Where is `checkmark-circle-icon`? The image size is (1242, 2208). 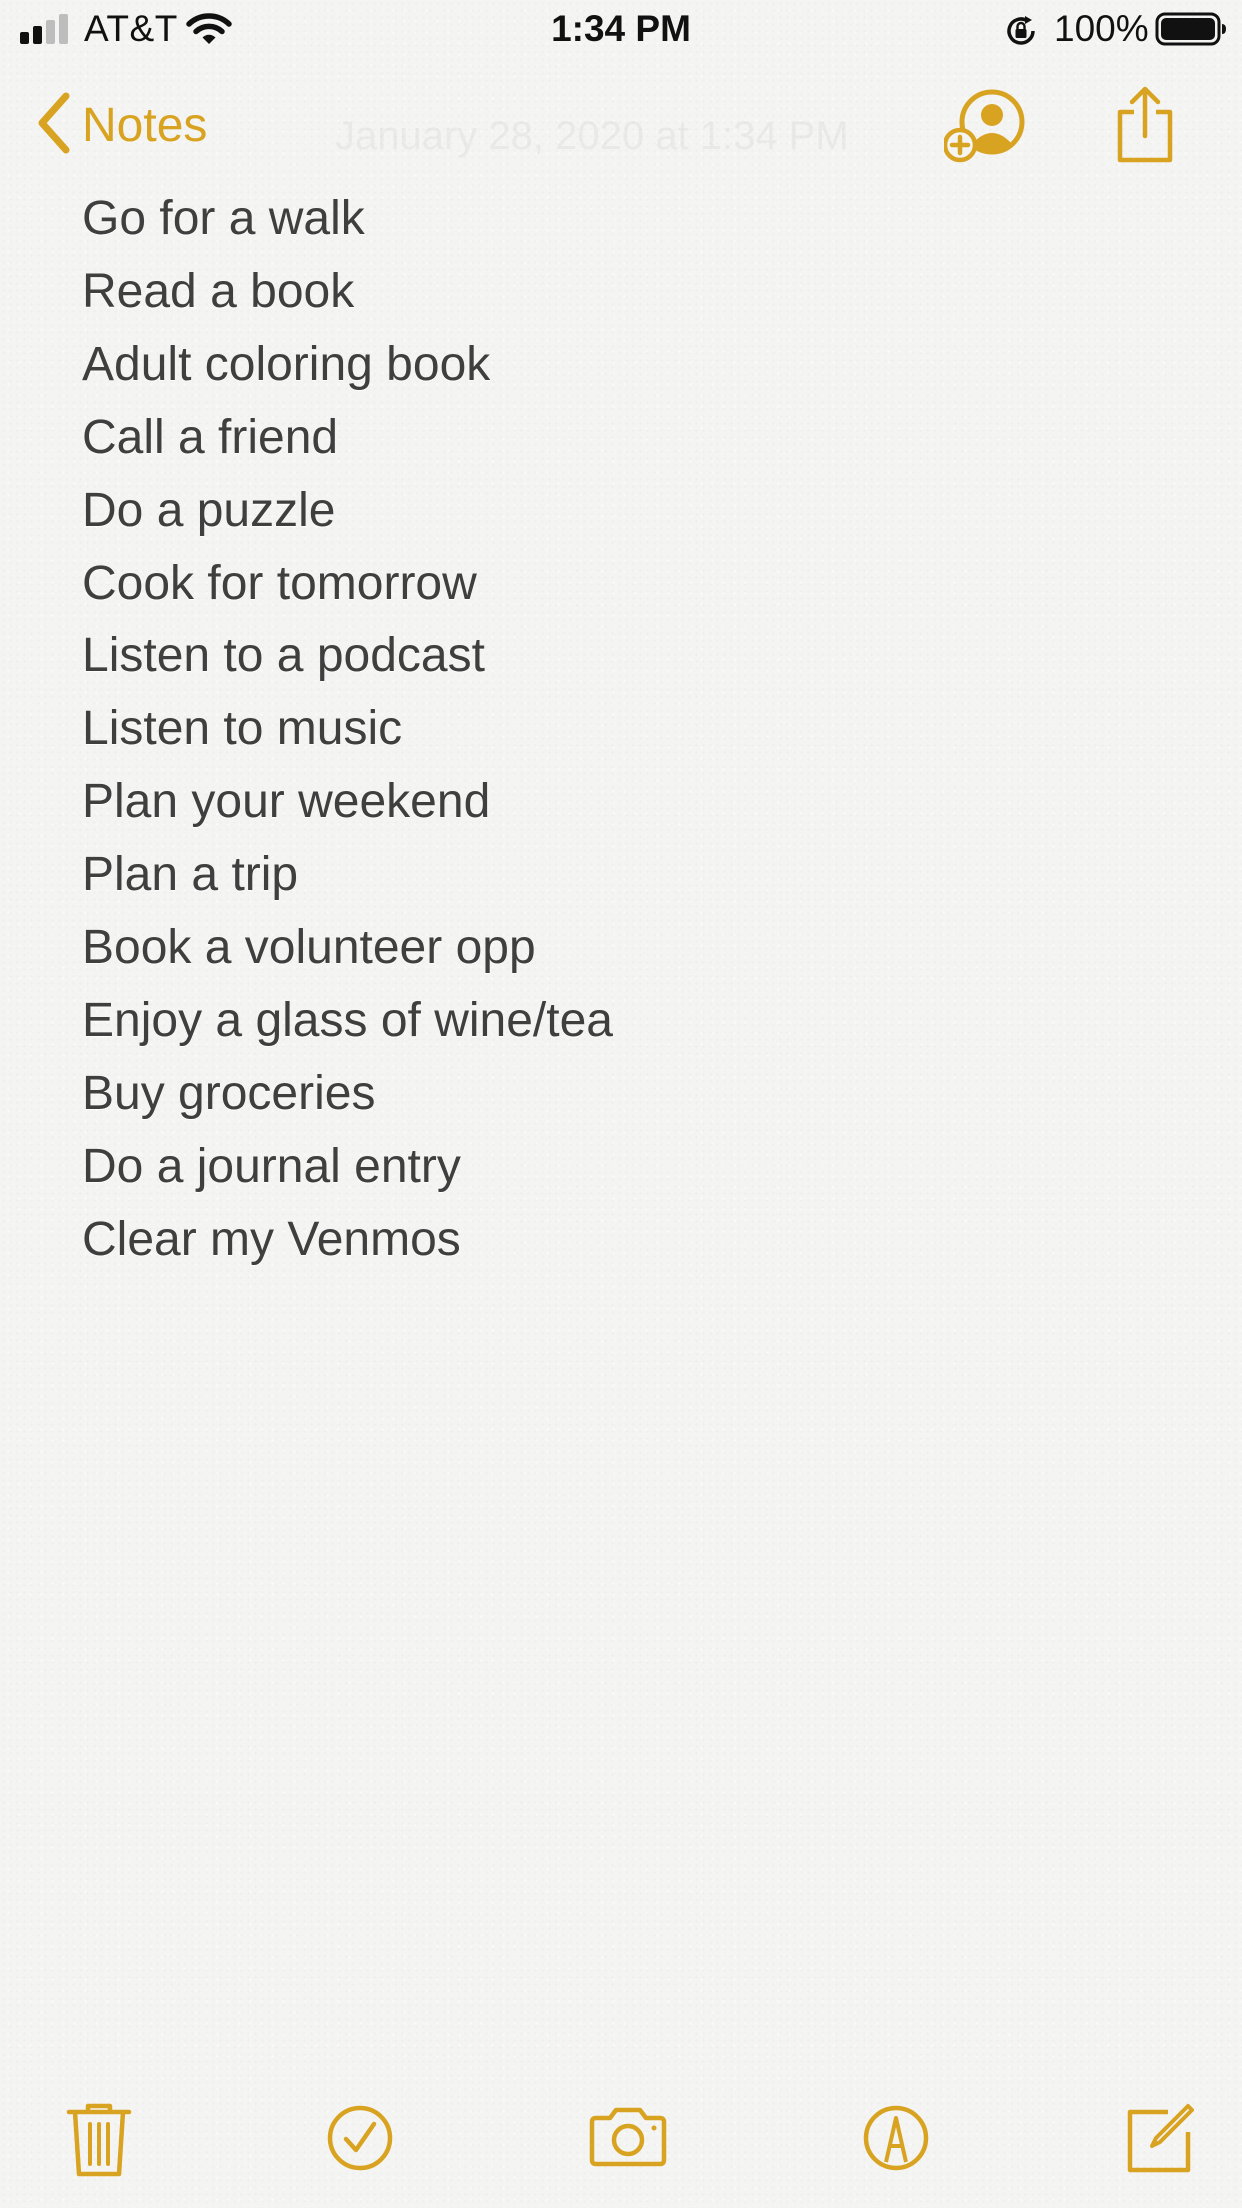
checkmark-circle-icon is located at coordinates (360, 2140).